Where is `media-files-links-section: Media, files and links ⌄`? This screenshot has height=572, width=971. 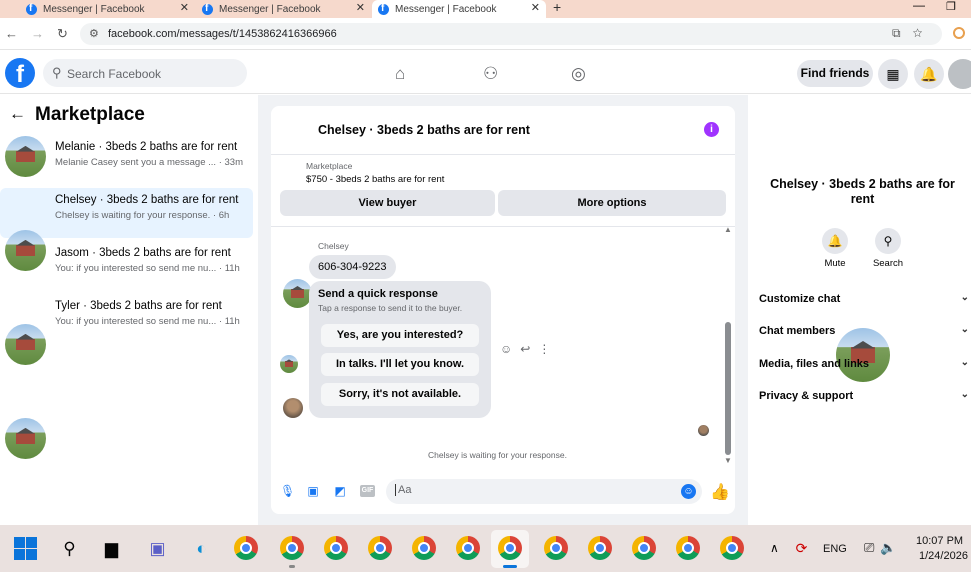 media-files-links-section: Media, files and links ⌄ is located at coordinates (864, 363).